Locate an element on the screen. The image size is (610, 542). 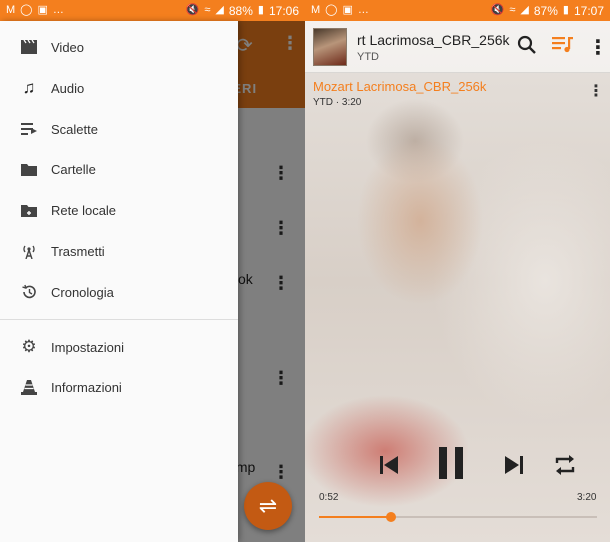
drawer-item-video: Video is located at coordinates (119, 47).